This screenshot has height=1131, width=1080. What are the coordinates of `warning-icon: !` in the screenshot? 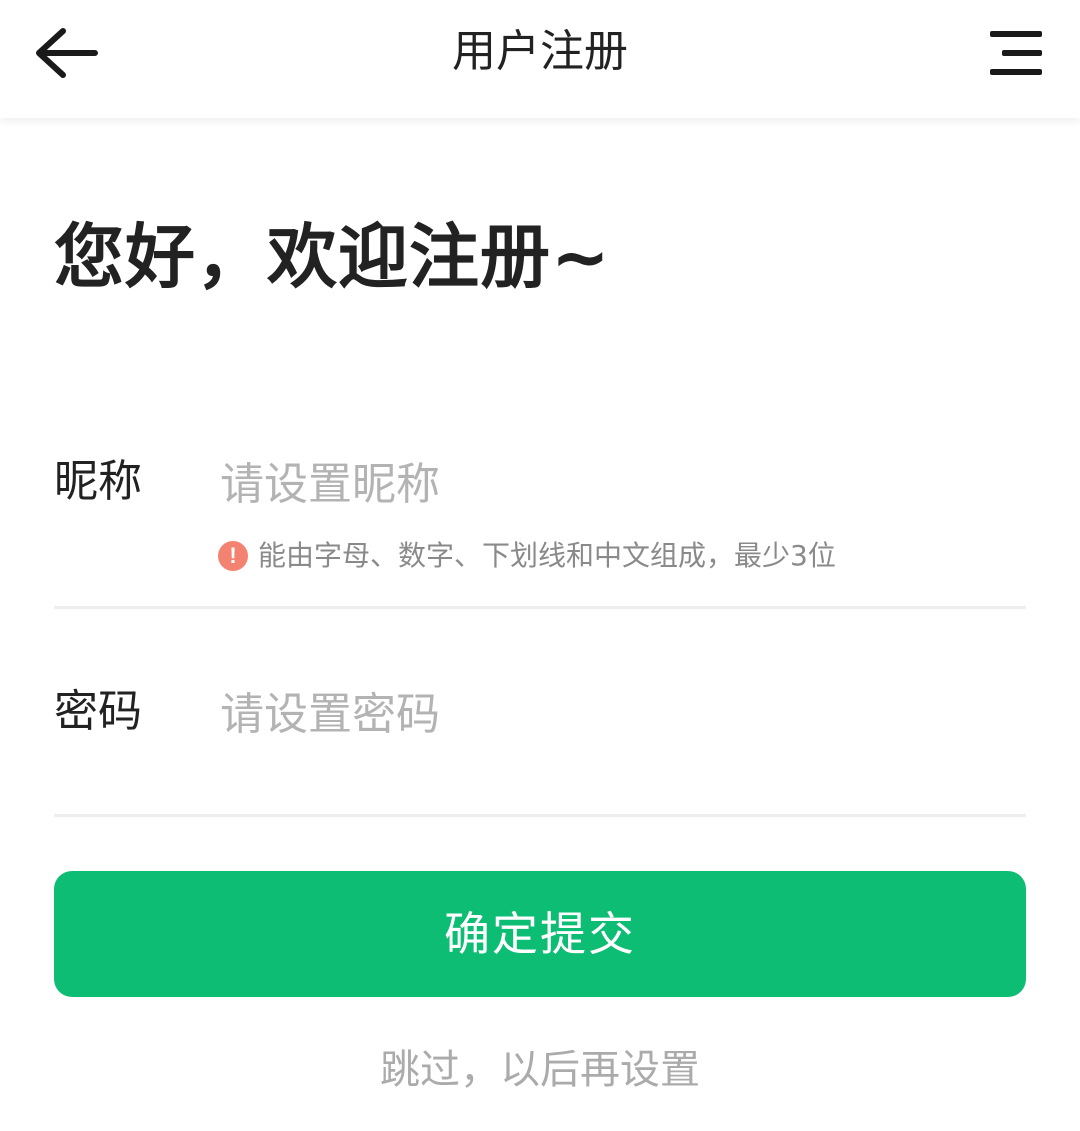 It's located at (233, 556).